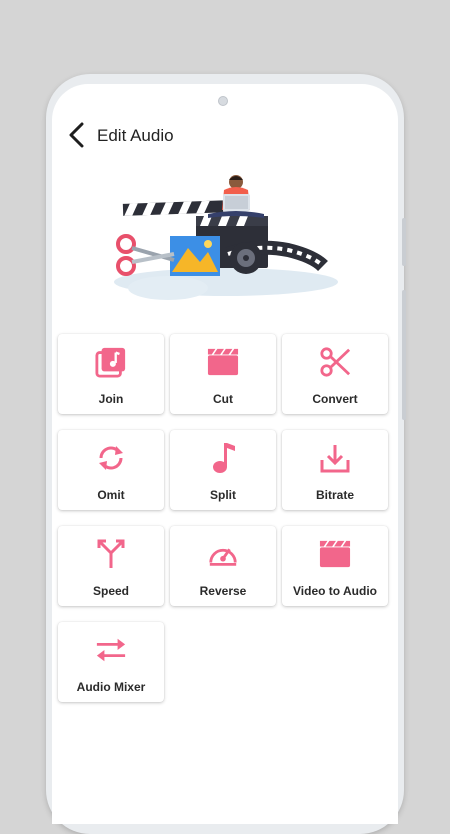 The width and height of the screenshot is (450, 834). Describe the element at coordinates (404, 242) in the screenshot. I see `phone-side-button` at that location.